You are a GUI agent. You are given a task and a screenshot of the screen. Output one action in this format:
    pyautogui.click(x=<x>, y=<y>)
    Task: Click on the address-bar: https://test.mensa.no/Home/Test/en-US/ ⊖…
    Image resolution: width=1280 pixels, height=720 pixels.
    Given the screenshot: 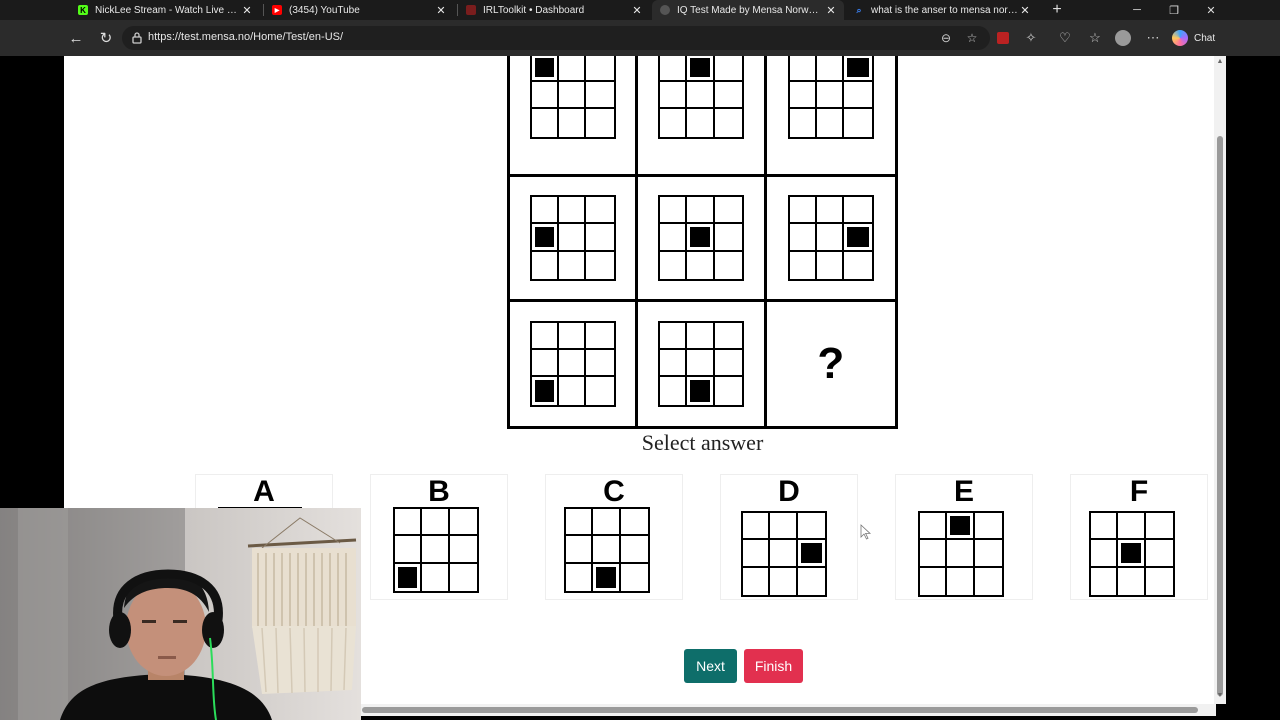 What is the action you would take?
    pyautogui.click(x=556, y=38)
    